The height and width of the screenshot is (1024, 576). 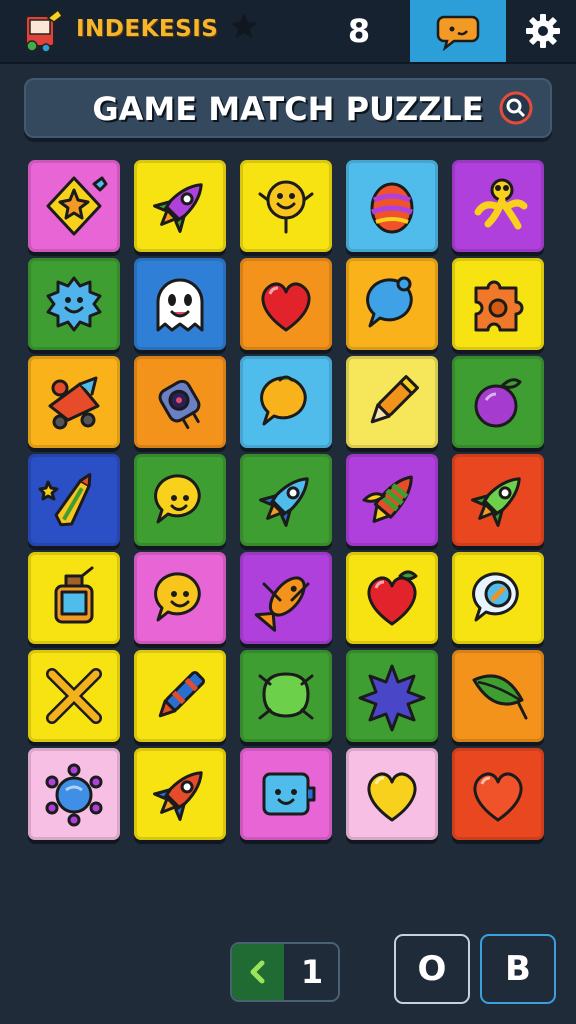 What do you see at coordinates (286, 307) in the screenshot?
I see `heart-icon` at bounding box center [286, 307].